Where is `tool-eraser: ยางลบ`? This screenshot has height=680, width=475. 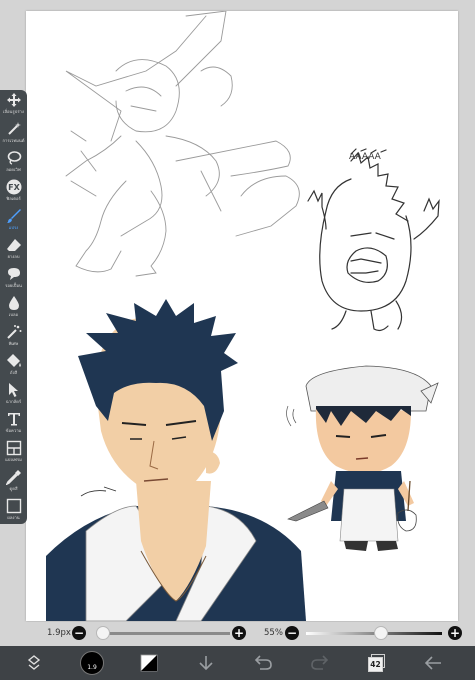 tool-eraser: ยางลบ is located at coordinates (13, 250).